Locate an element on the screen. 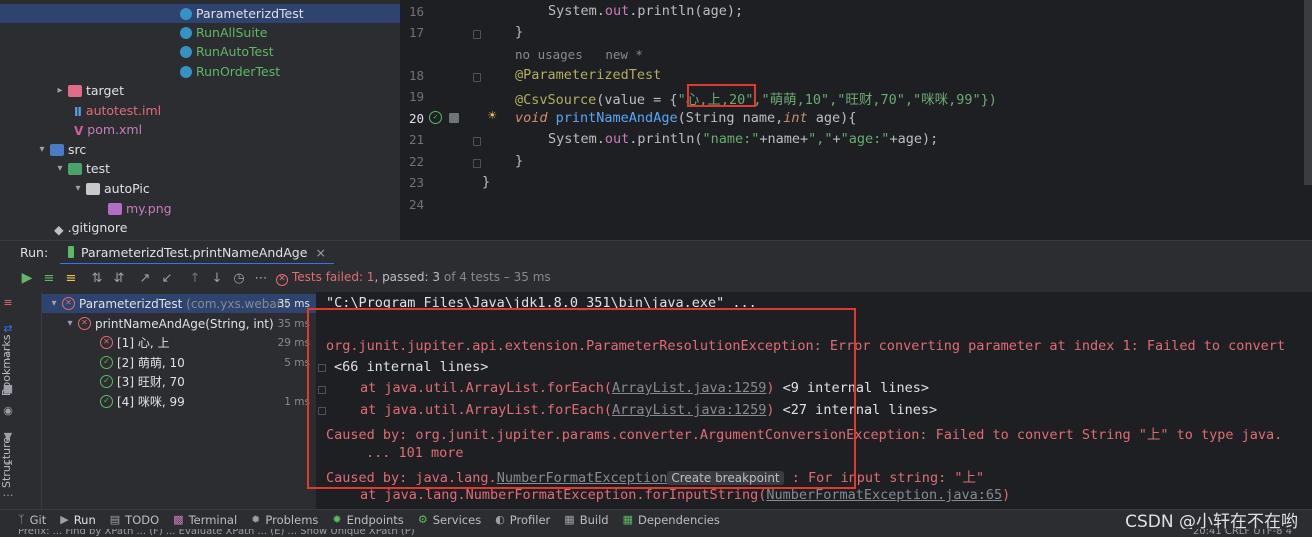  test-method-row: ▾ ✕ printNameAndAge(String, int) 35 ms is located at coordinates (179, 323).